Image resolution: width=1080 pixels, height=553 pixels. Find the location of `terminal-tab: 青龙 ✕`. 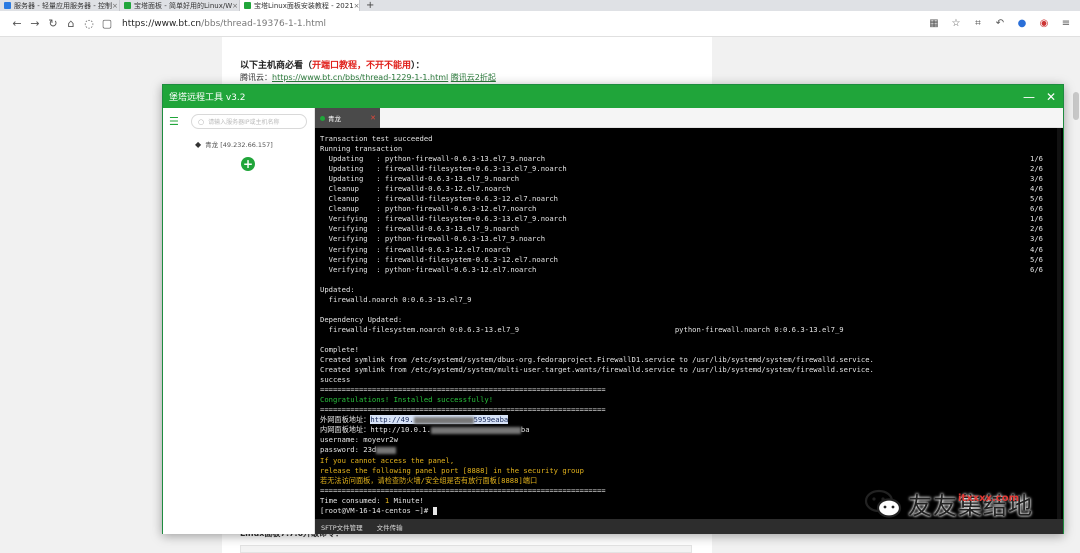

terminal-tab: 青龙 ✕ is located at coordinates (347, 118).